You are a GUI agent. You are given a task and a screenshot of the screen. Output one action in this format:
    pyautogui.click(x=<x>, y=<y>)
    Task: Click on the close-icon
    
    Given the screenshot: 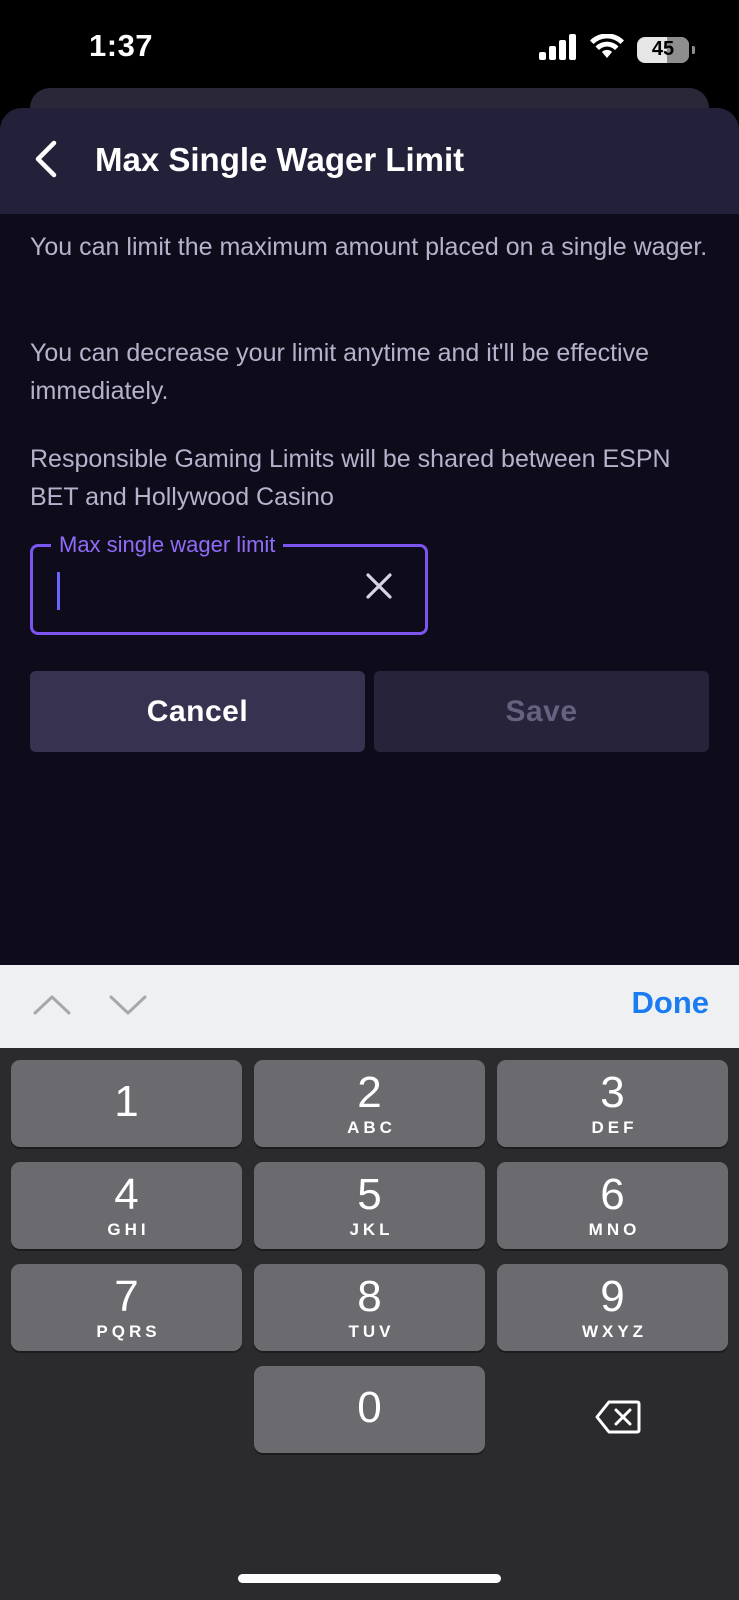 What is the action you would take?
    pyautogui.click(x=379, y=588)
    